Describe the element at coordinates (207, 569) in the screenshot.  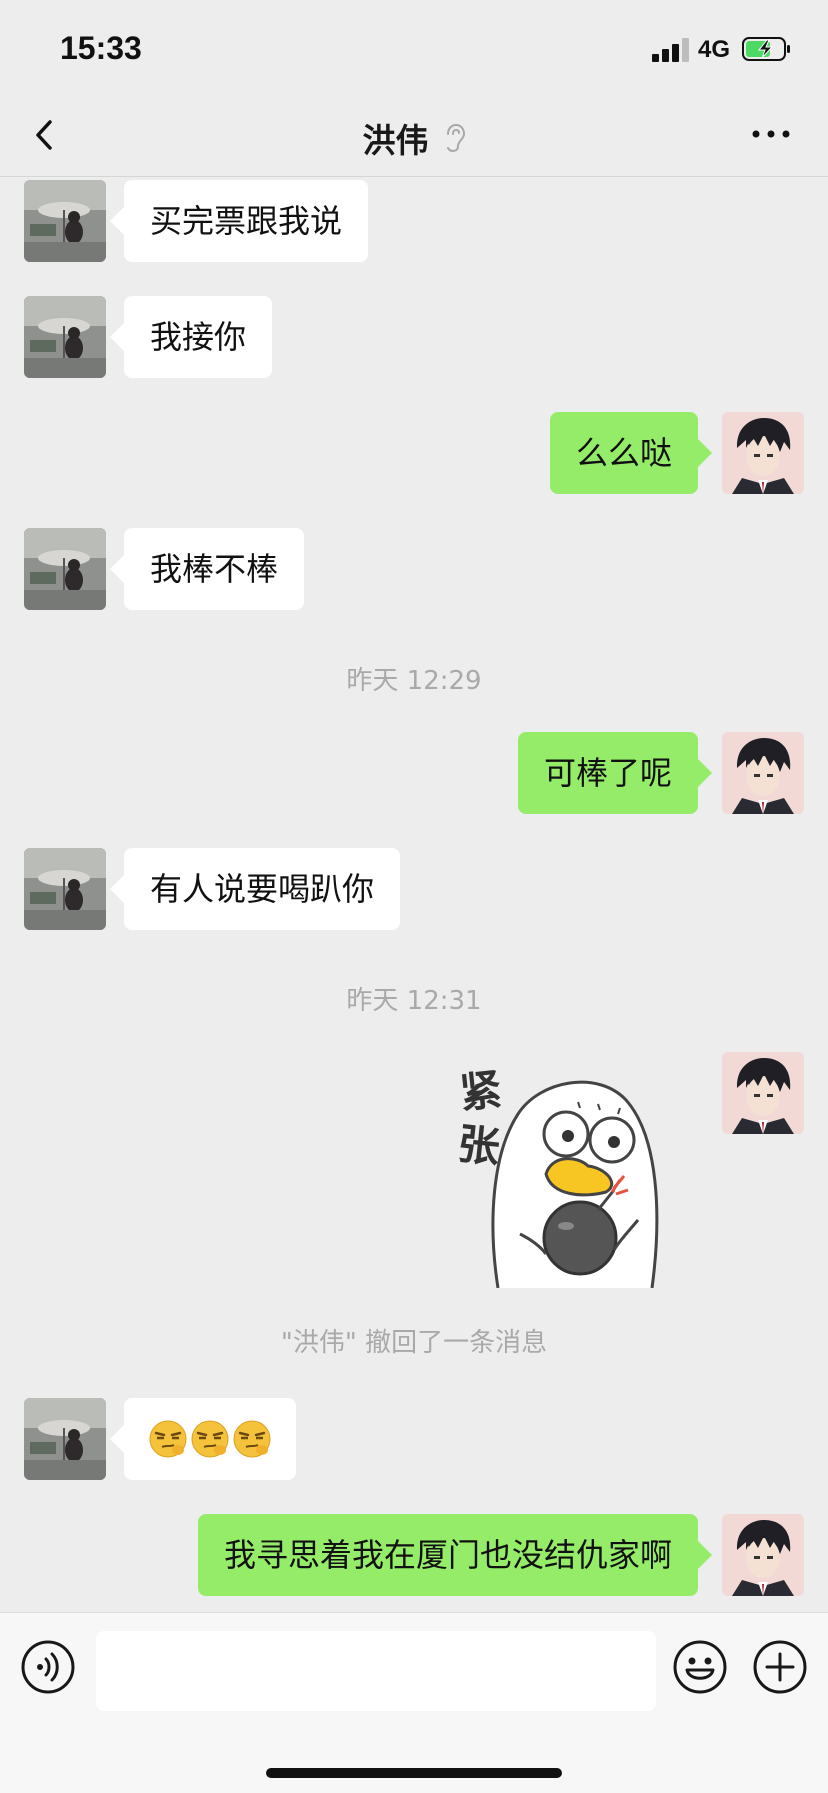
I see `incoming-message: 我棒不棒` at that location.